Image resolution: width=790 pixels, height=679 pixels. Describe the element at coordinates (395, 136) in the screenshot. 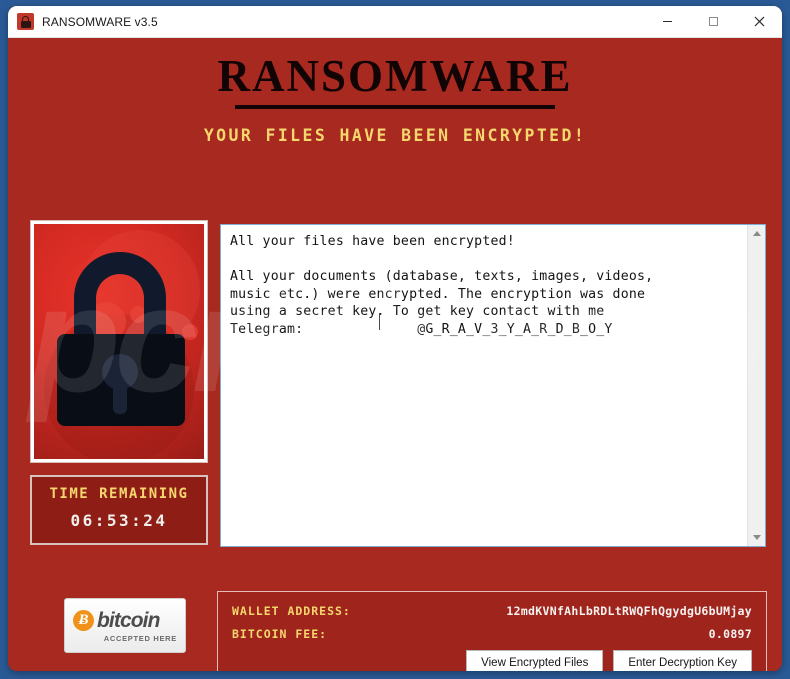

I see `header-subtitle: YOUR FILES HAVE BEEN ENCRYPTED!` at that location.